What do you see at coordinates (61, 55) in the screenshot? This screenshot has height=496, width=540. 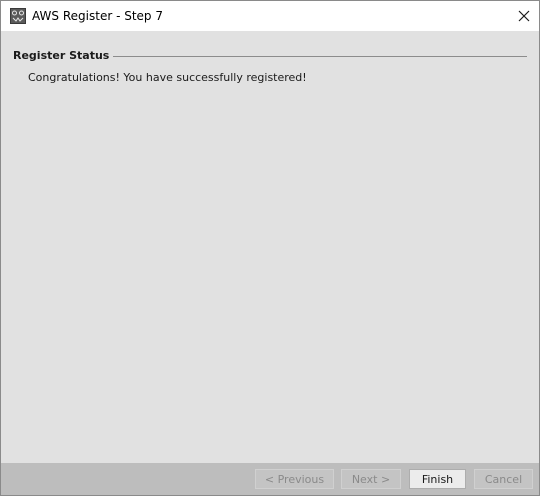 I see `group-title: Register Status` at bounding box center [61, 55].